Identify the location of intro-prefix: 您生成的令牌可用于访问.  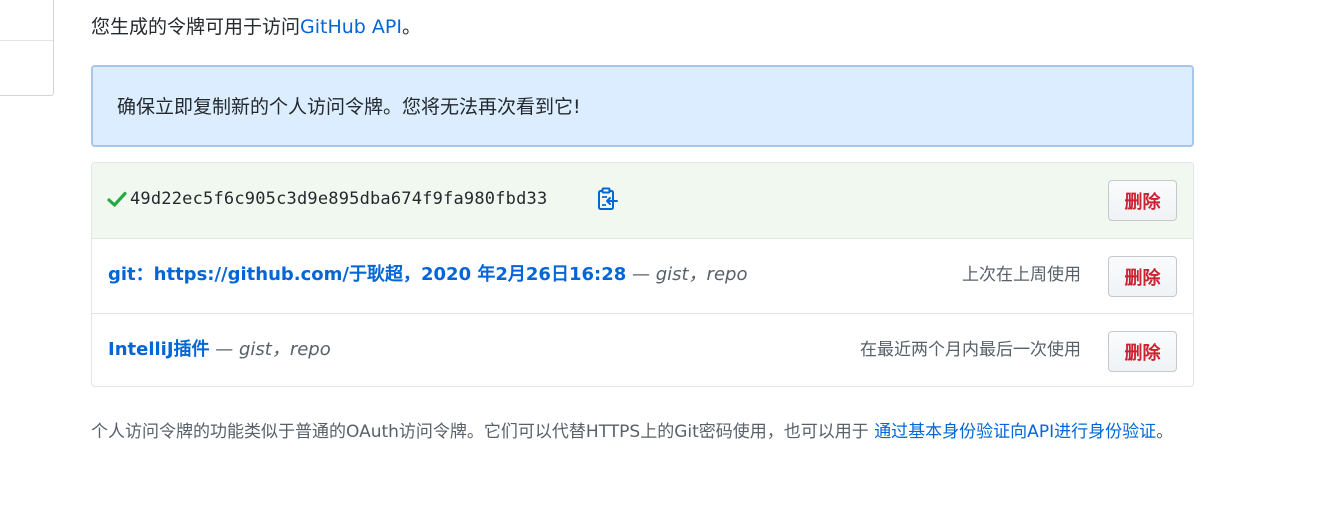
(196, 27).